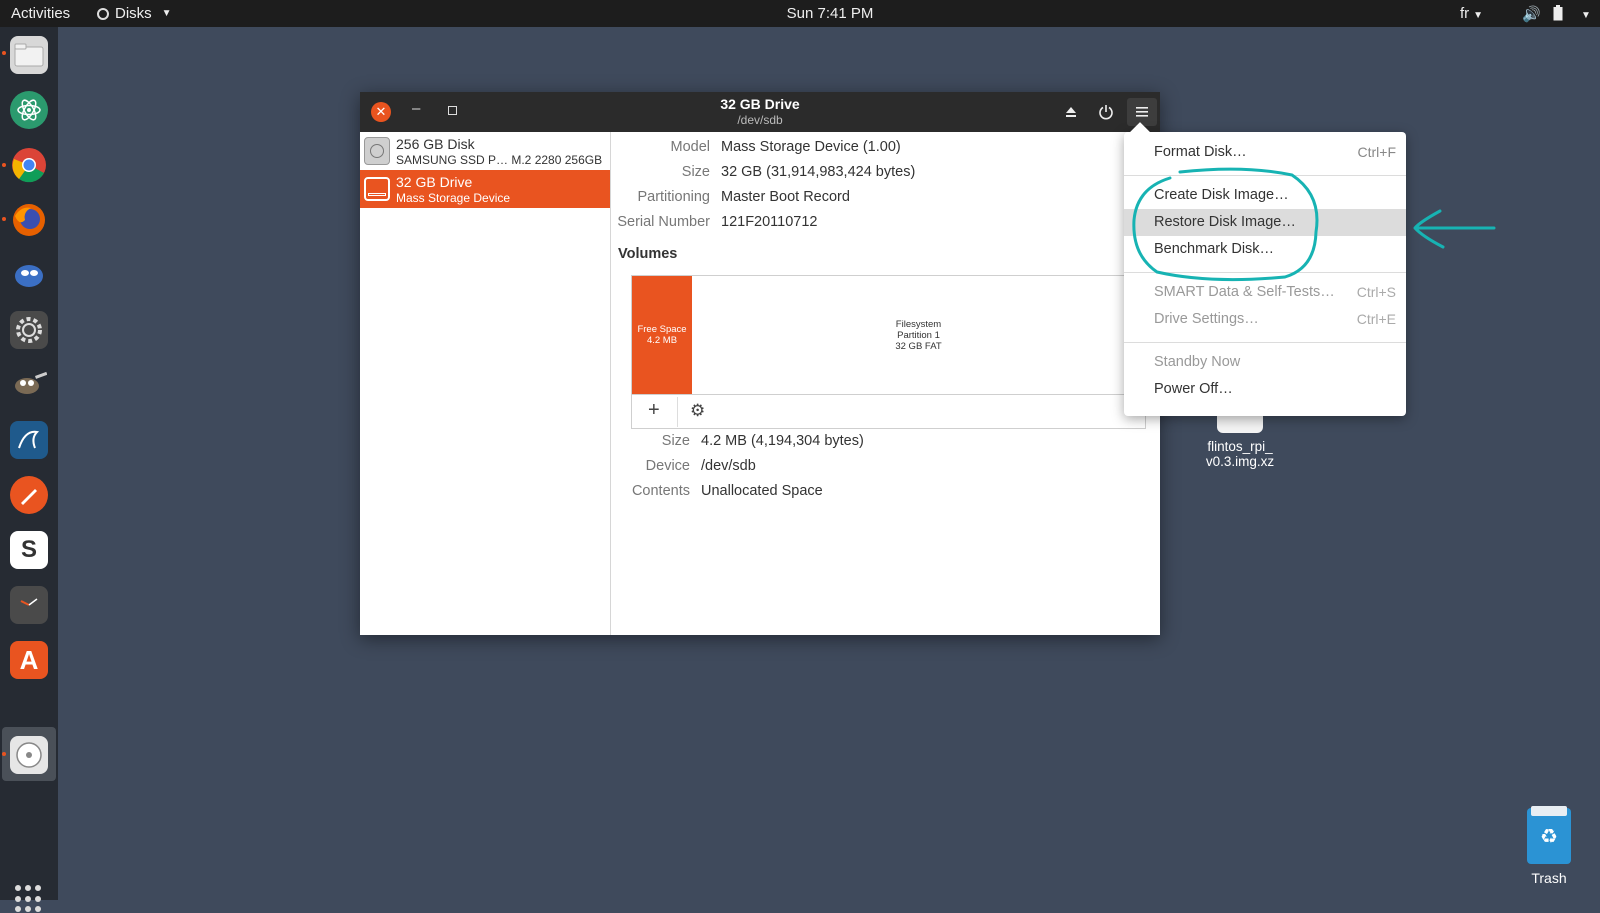 Image resolution: width=1600 pixels, height=913 pixels. Describe the element at coordinates (760, 104) in the screenshot. I see `window-title: 32 GB Drive` at that location.